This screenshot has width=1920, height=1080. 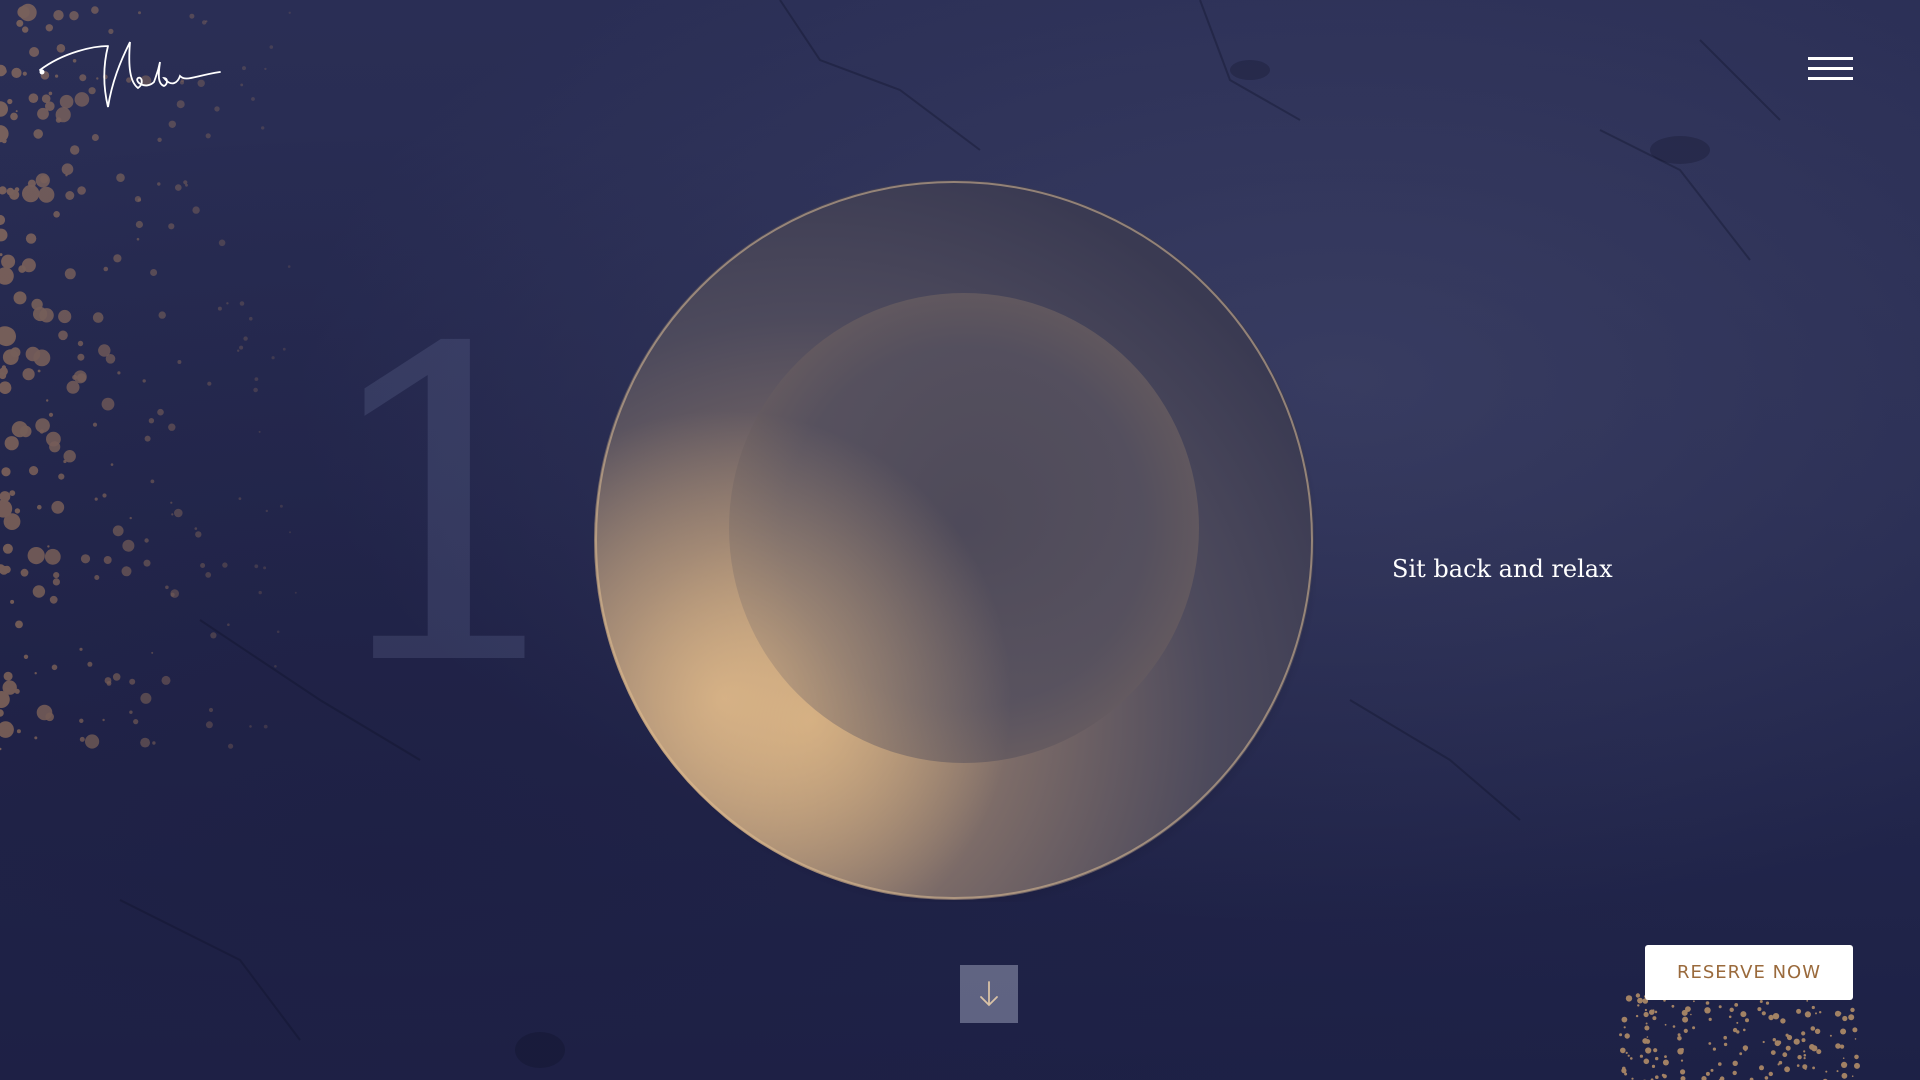 I want to click on reserve-now-button: RESERVE NOW, so click(x=1749, y=972).